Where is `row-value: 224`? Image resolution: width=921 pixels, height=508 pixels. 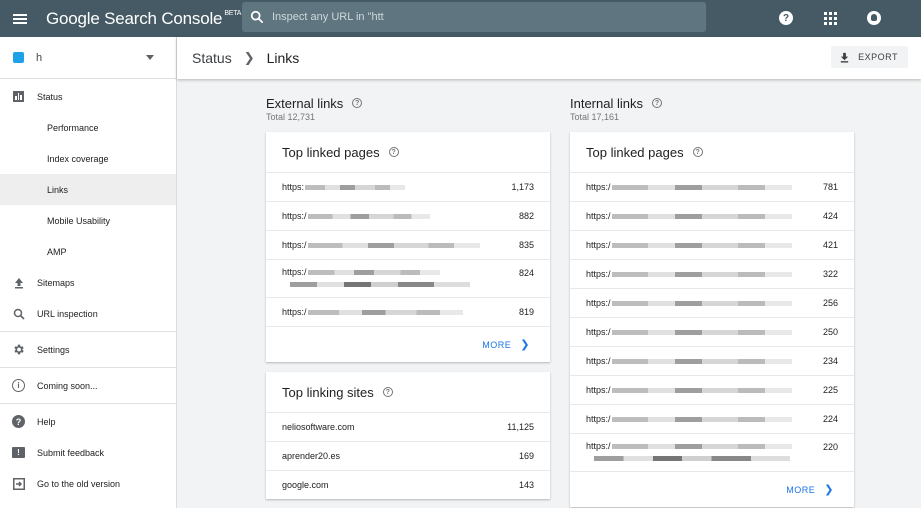 row-value: 224 is located at coordinates (830, 419).